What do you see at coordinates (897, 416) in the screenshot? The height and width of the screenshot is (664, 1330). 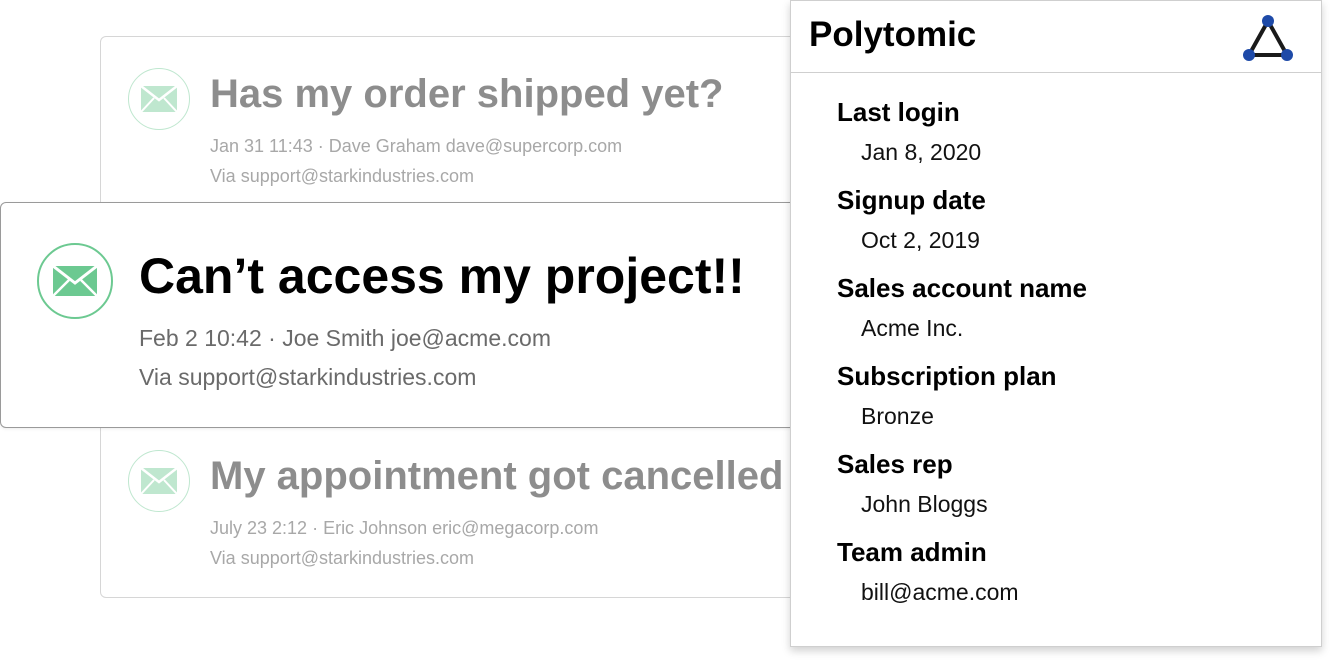 I see `field-value: Bronze` at bounding box center [897, 416].